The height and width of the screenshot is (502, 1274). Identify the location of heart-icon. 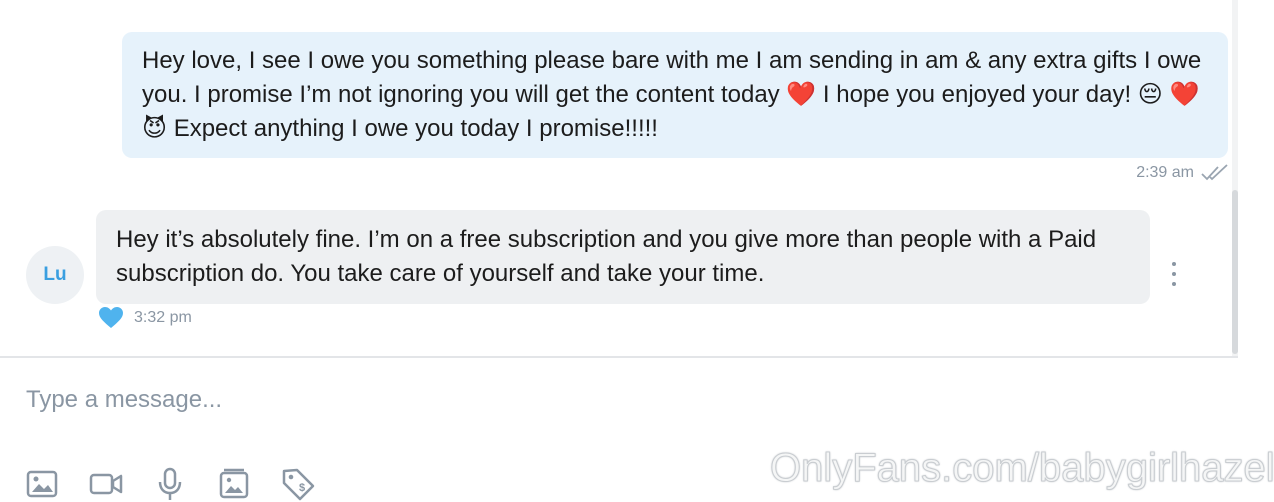
(111, 318).